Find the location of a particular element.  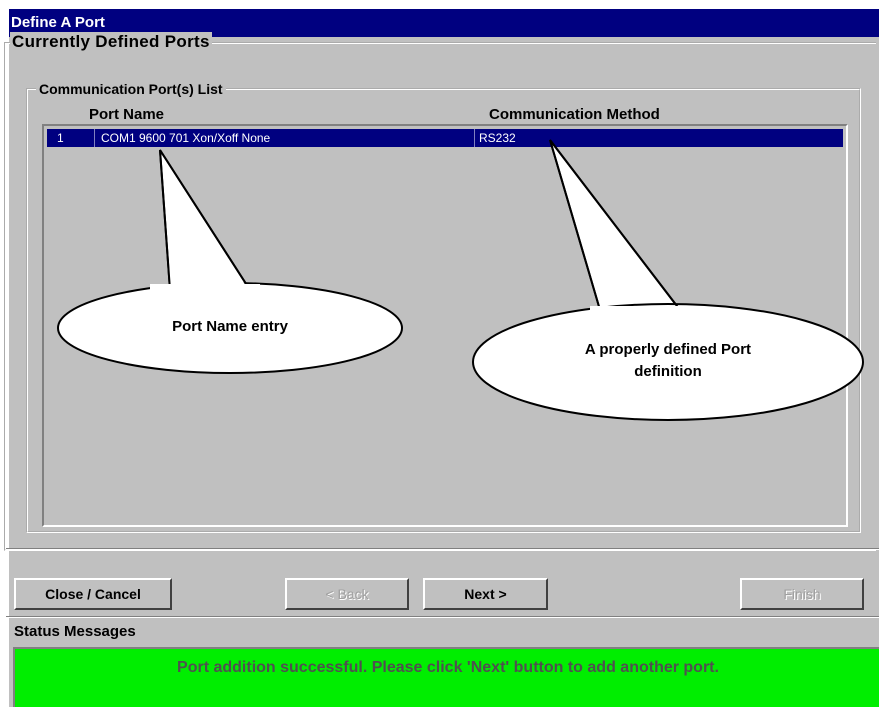

port-name-callout-text: Port Name entry is located at coordinates (230, 326).